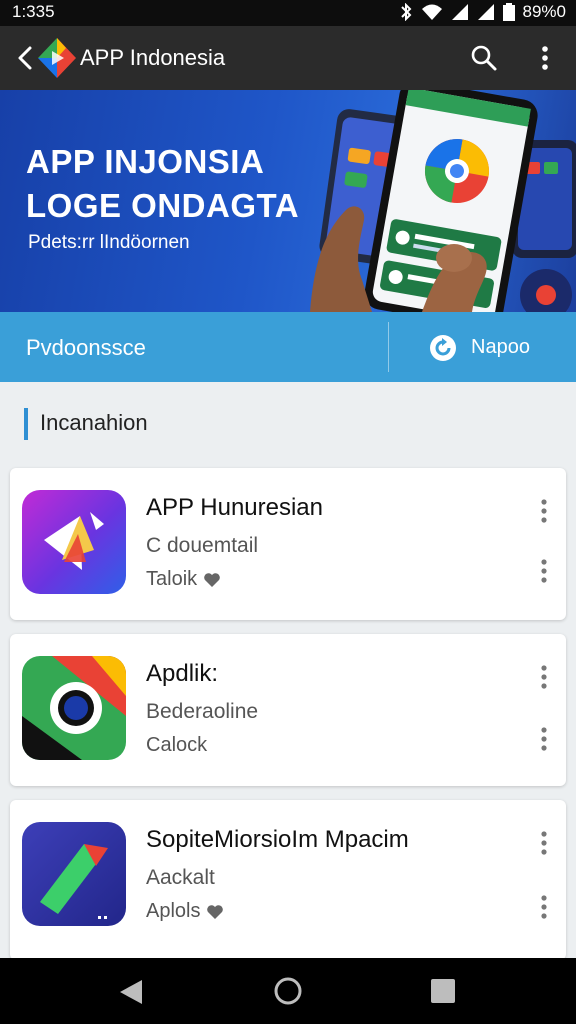 The width and height of the screenshot is (576, 1024). I want to click on app-title: Apdlik:, so click(182, 673).